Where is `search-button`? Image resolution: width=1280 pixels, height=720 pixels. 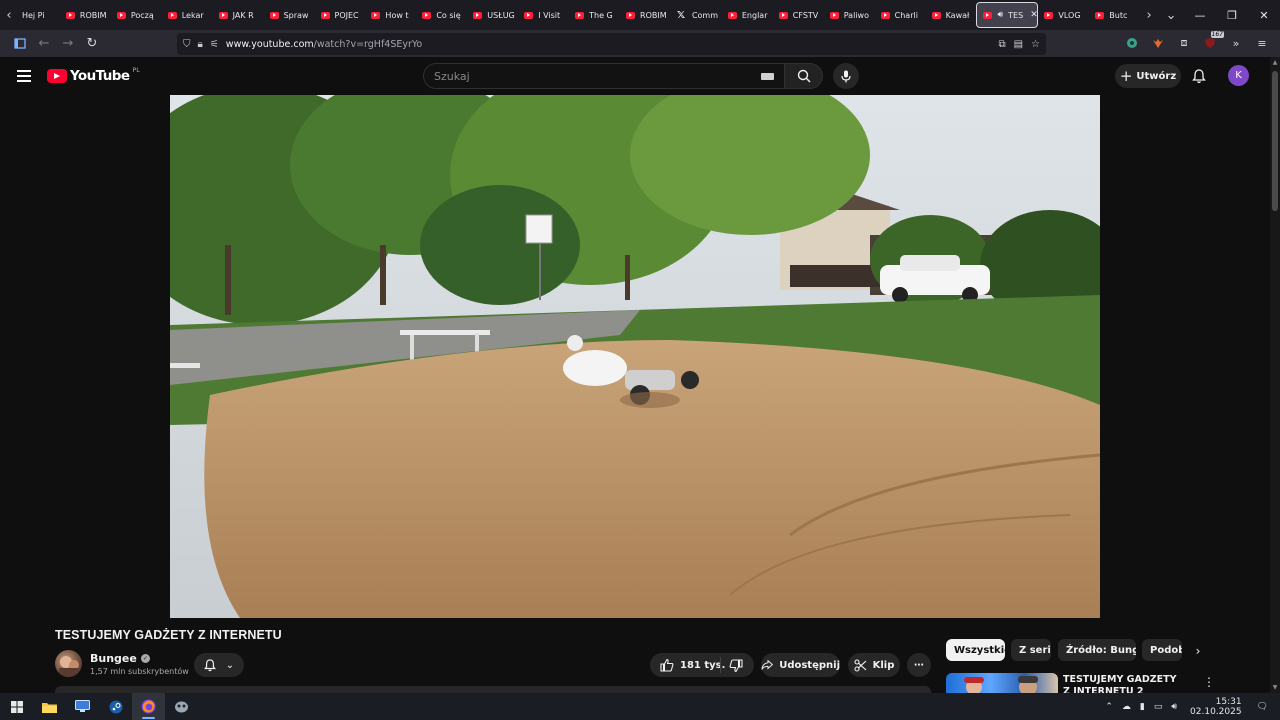
search-button is located at coordinates (804, 76).